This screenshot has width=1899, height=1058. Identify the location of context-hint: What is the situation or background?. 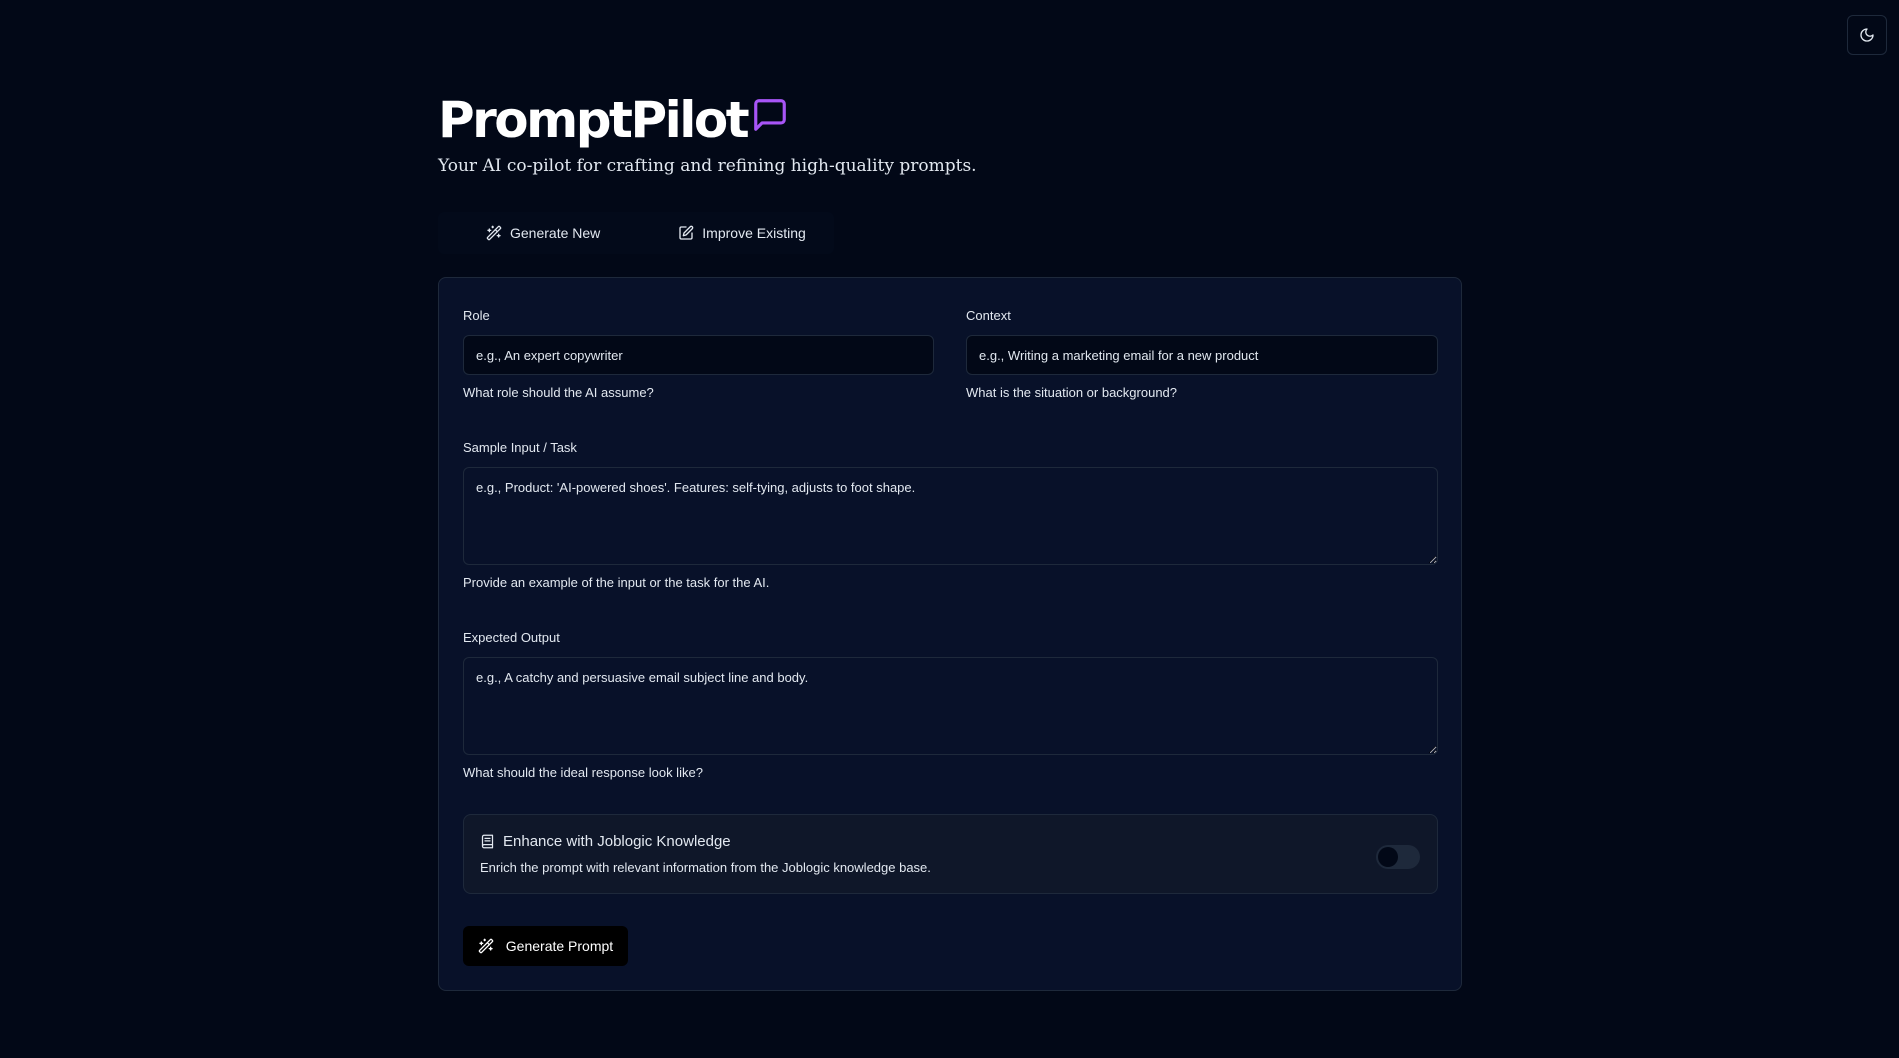
(1072, 392).